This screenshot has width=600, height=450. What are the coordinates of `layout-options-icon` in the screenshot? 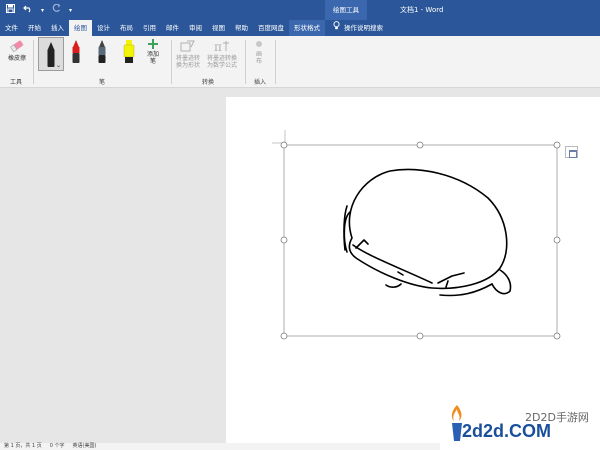 It's located at (571, 152).